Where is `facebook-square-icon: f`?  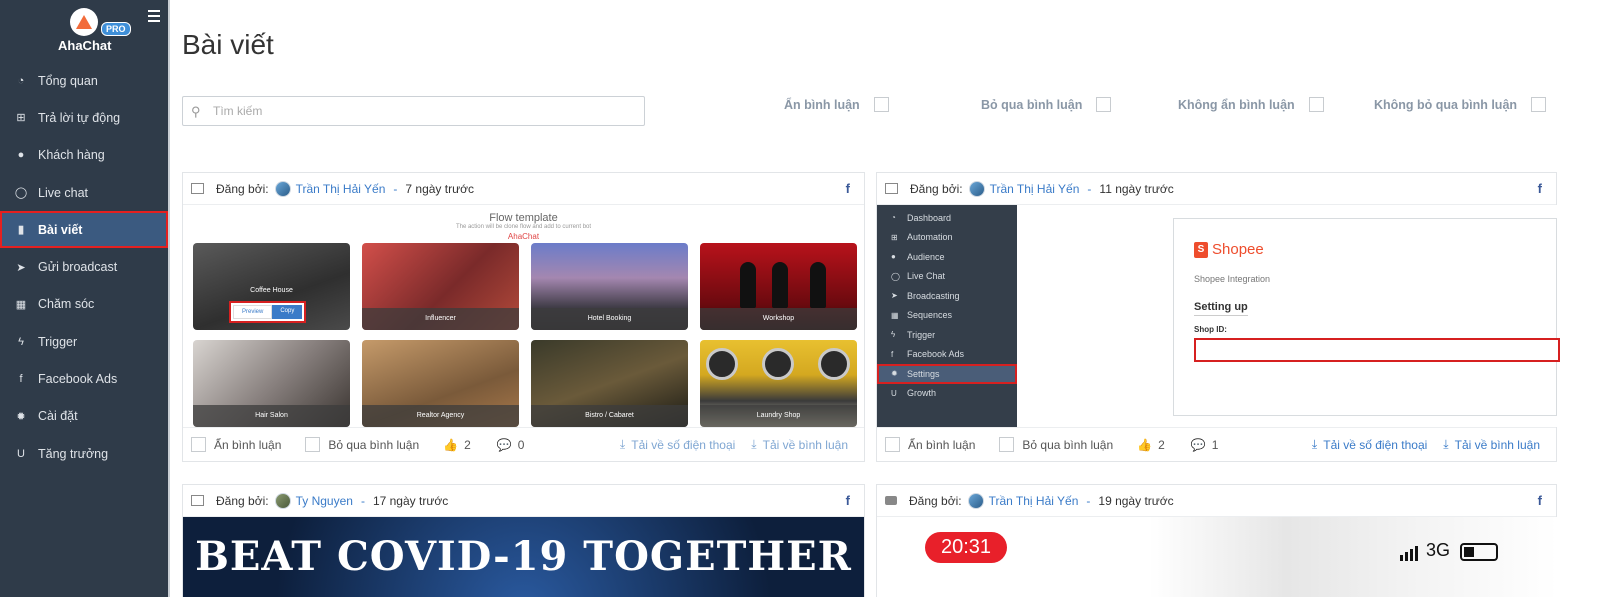
facebook-square-icon: f is located at coordinates (21, 379).